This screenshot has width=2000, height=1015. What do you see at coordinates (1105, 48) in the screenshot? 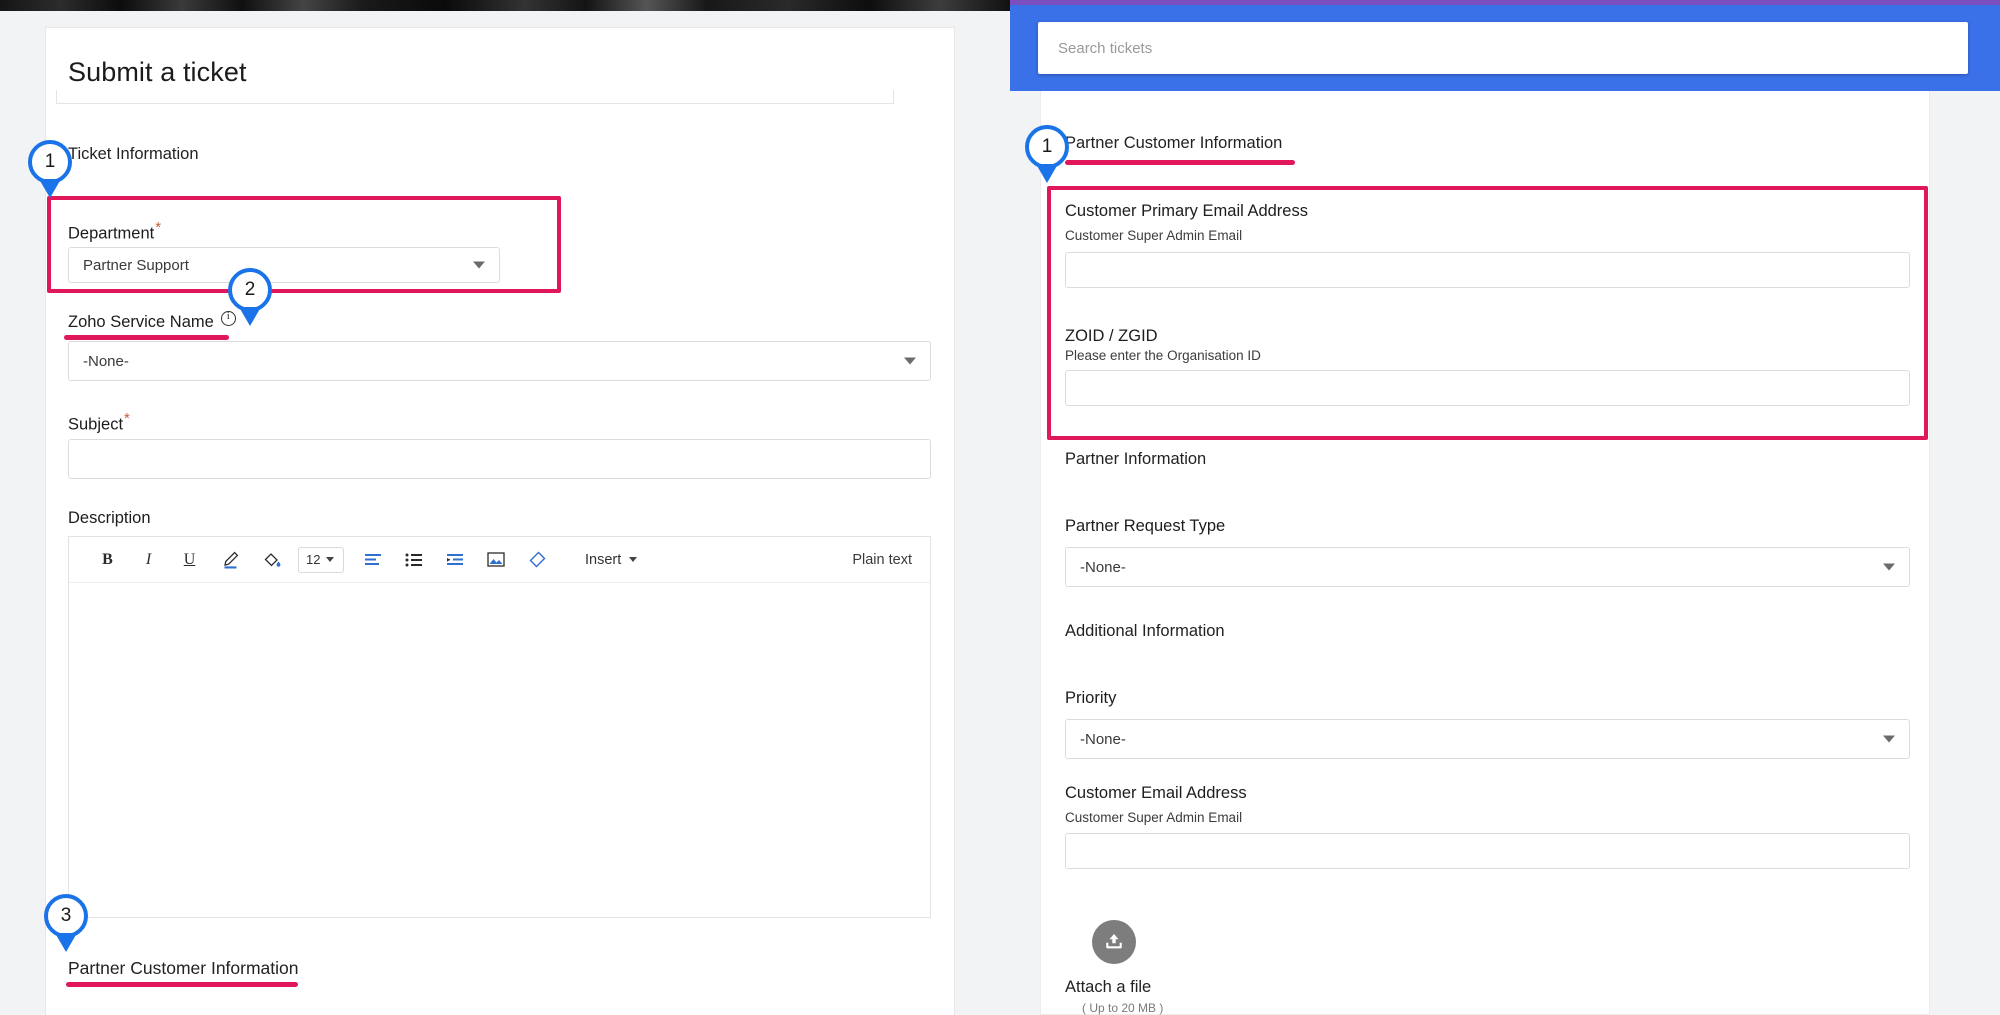
I see `search-input-placeholder: Search tickets` at bounding box center [1105, 48].